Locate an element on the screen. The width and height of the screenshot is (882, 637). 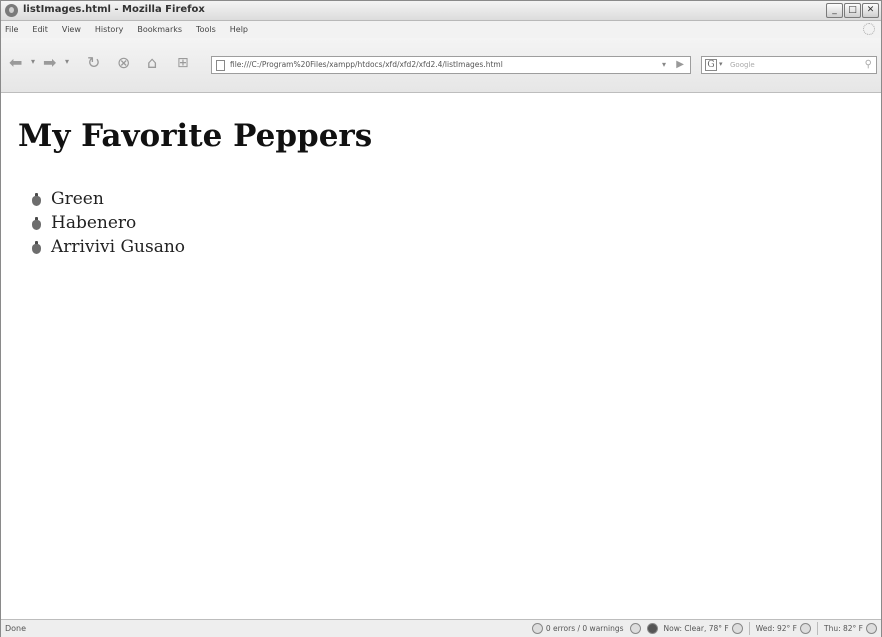
weather-wed: Wed: 92° F is located at coordinates (783, 628).